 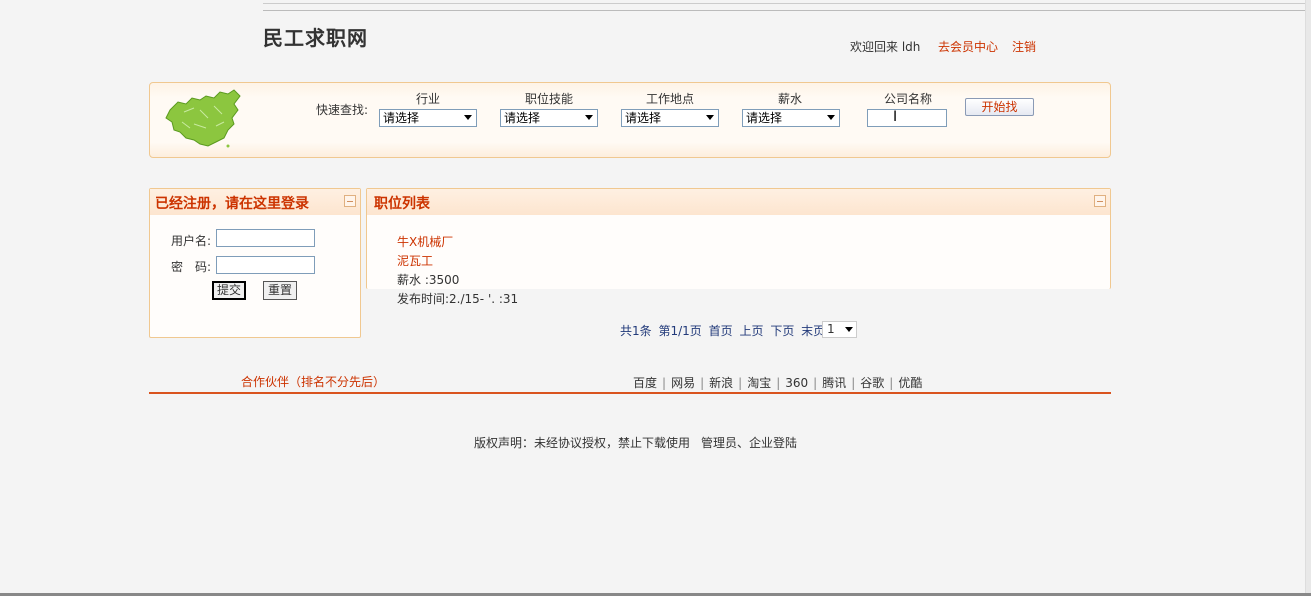 I want to click on window-top-bar, so click(x=787, y=5).